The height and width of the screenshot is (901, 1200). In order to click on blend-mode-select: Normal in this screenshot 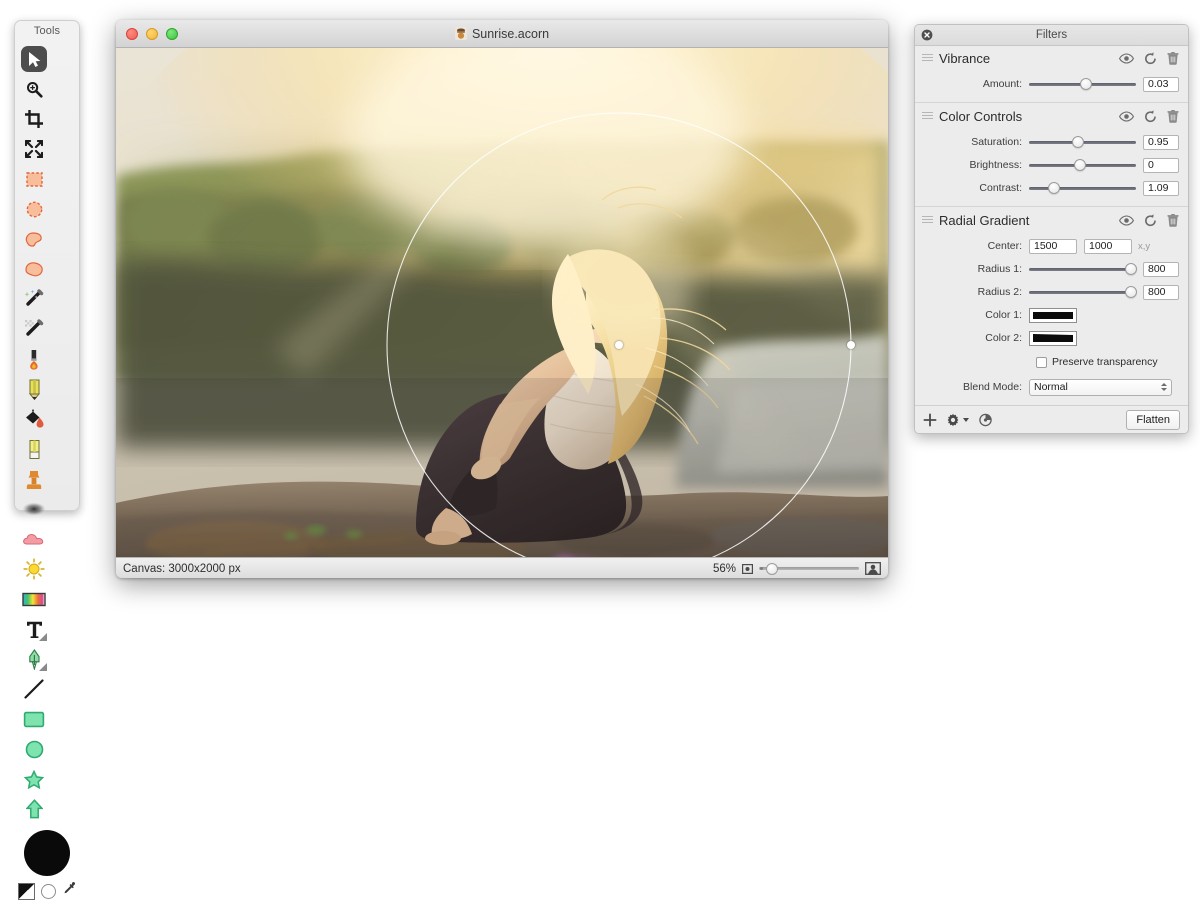, I will do `click(1100, 387)`.